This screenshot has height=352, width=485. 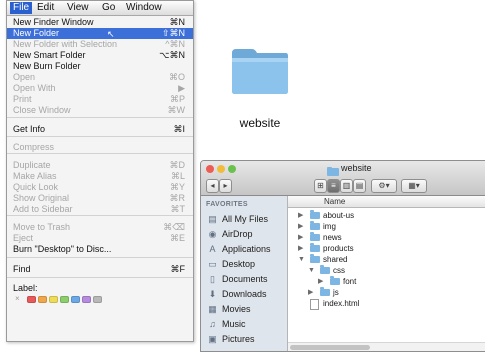 I want to click on icon-view-button: ⊞, so click(x=320, y=186).